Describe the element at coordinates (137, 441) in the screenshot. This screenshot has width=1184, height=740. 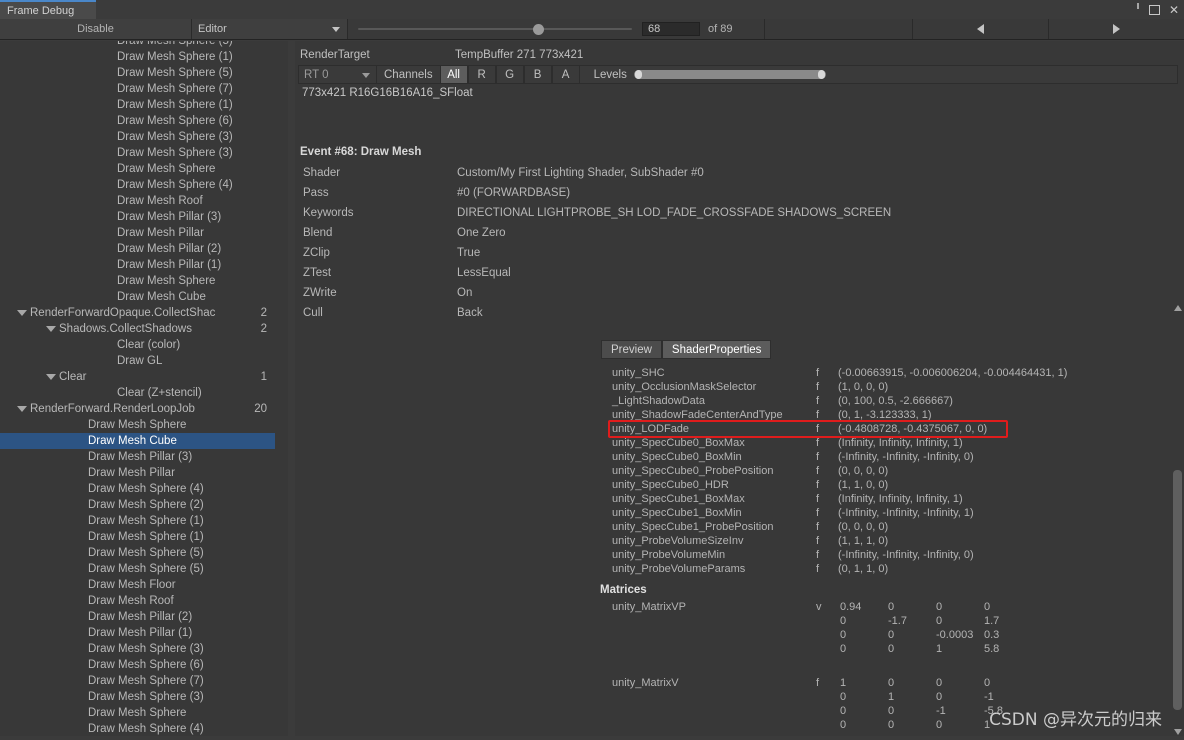
I see `tree-item-selected: Draw Mesh Cube` at that location.